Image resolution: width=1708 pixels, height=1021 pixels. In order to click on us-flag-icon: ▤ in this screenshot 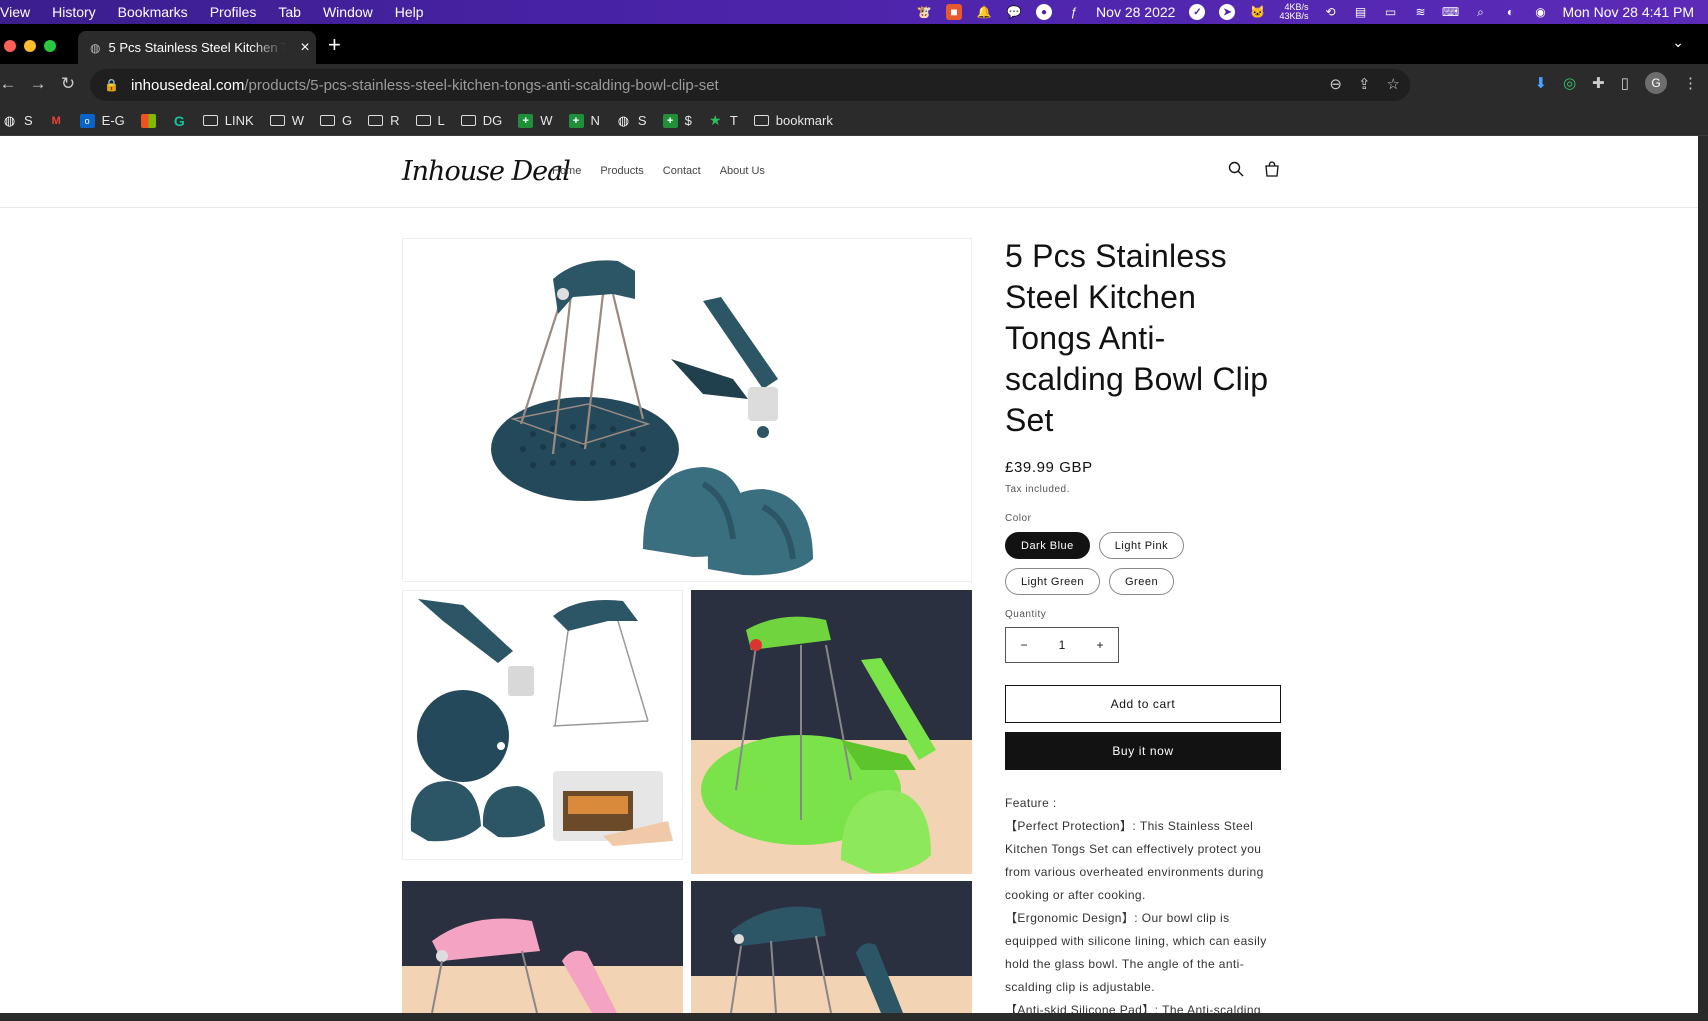, I will do `click(1360, 12)`.